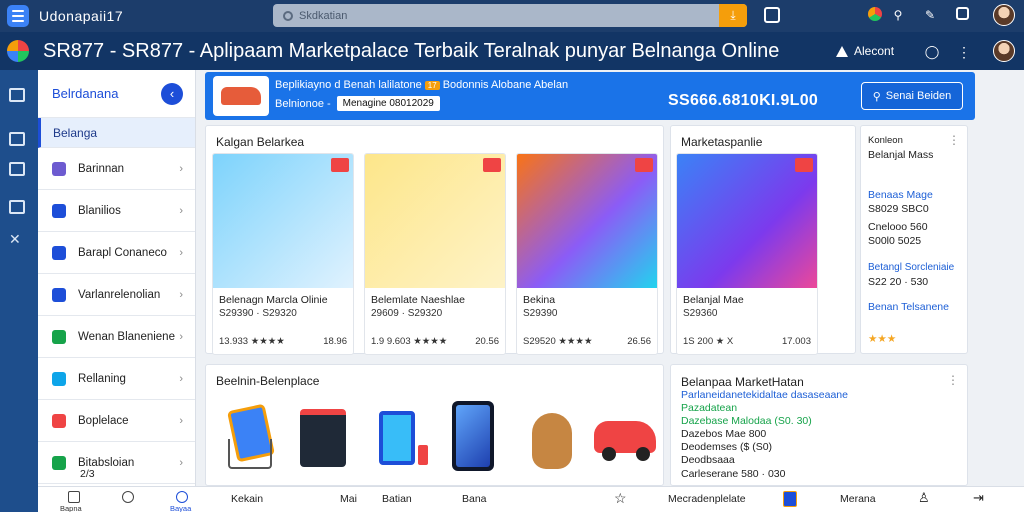 Image resolution: width=1024 pixels, height=512 pixels. What do you see at coordinates (733, 15) in the screenshot?
I see `search-button: ⤓` at bounding box center [733, 15].